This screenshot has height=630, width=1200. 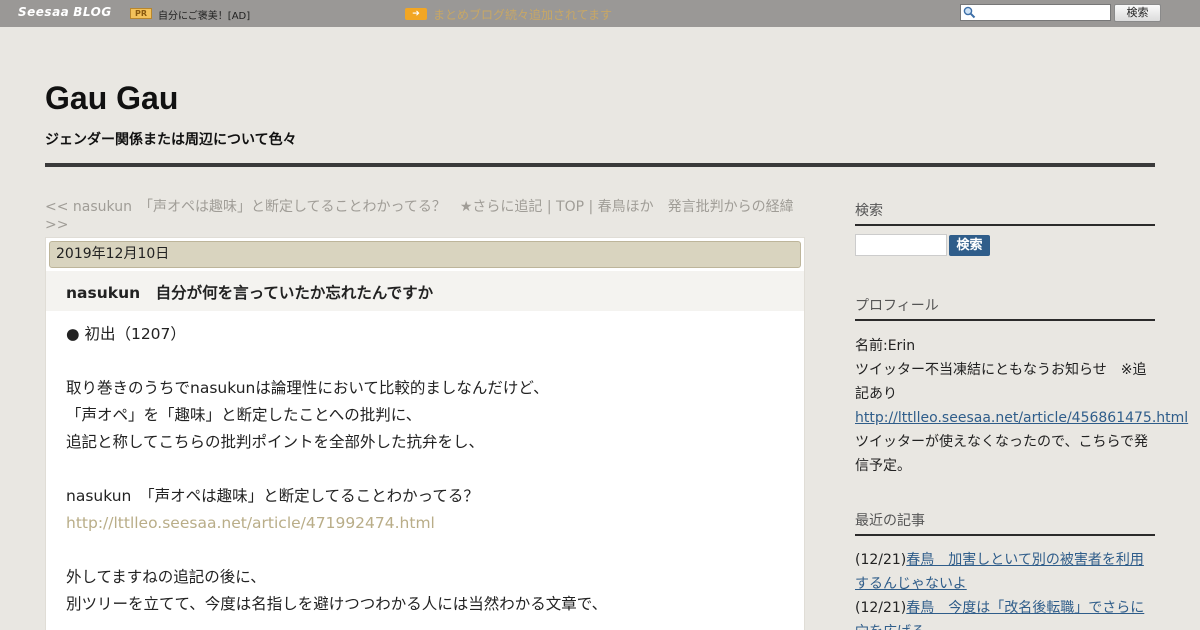 What do you see at coordinates (337, 604) in the screenshot?
I see `body-line: 別ツリーを立てて、今度は名指しを避けつつわかる人には当然わかる文章で、` at bounding box center [337, 604].